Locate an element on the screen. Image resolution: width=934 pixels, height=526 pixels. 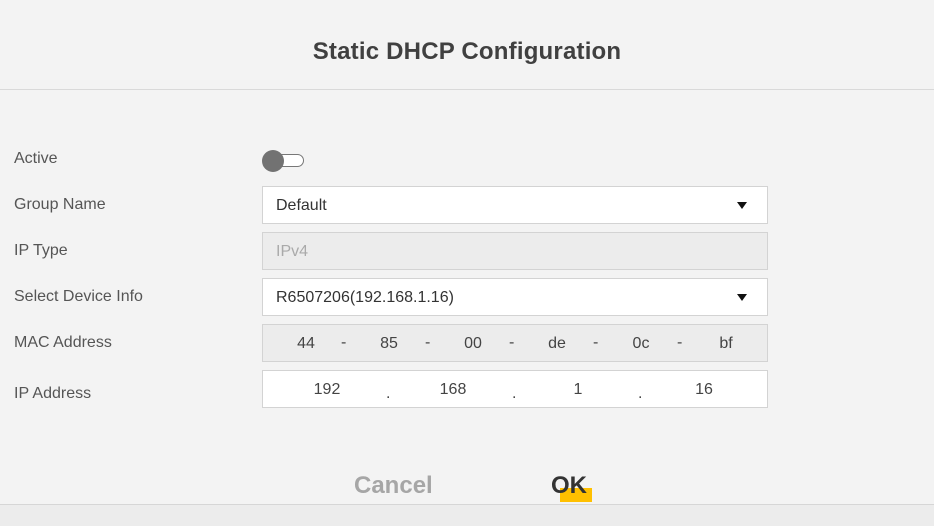
active-toggle is located at coordinates (284, 161).